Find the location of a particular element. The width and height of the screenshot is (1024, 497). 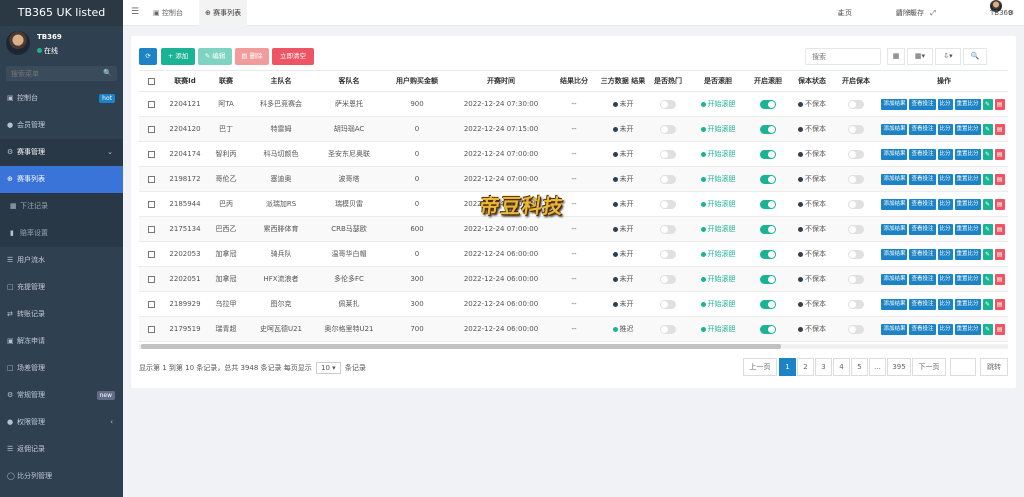

sidebar-item-unfreeze: ▣ 解冻申请 is located at coordinates (61, 341).